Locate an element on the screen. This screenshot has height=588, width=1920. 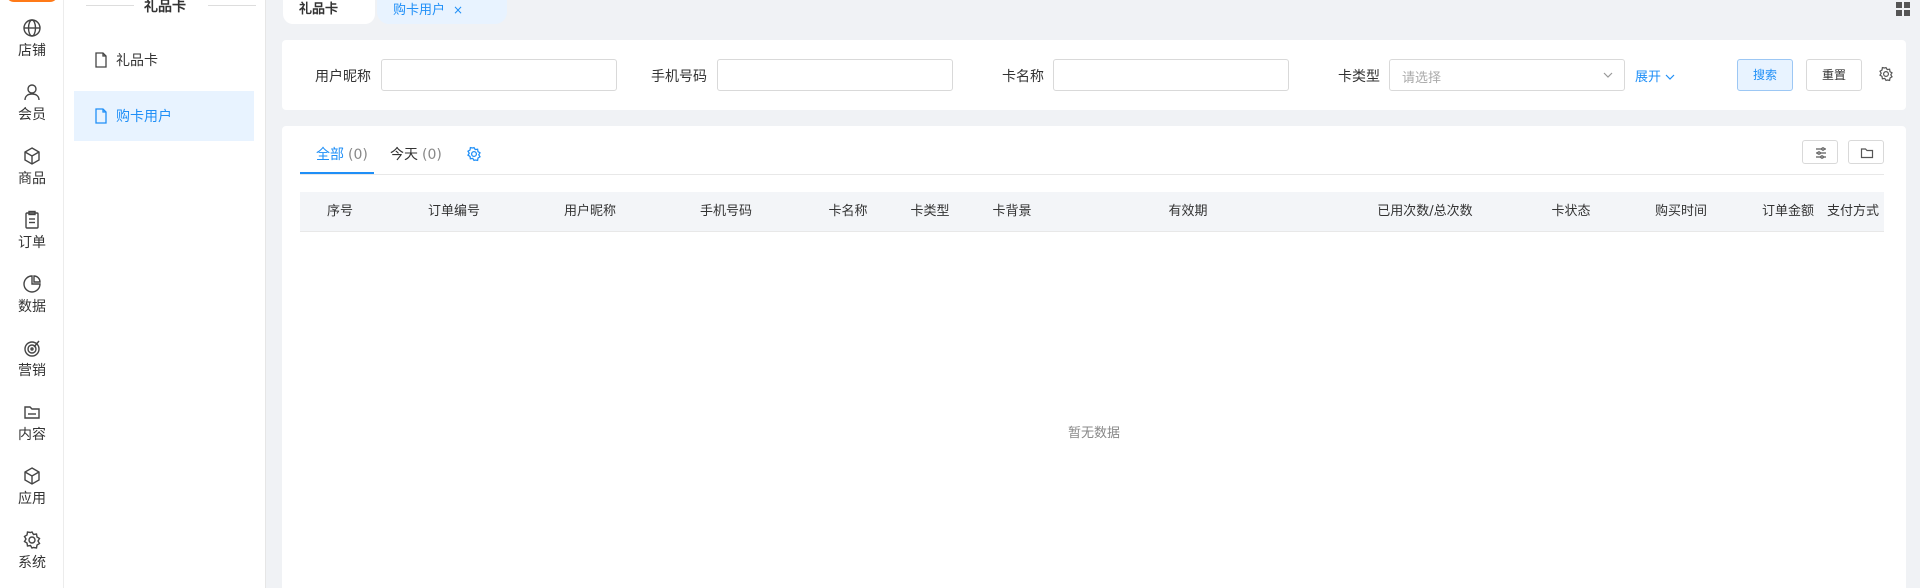
nav-item-order: 订单 is located at coordinates (32, 238).